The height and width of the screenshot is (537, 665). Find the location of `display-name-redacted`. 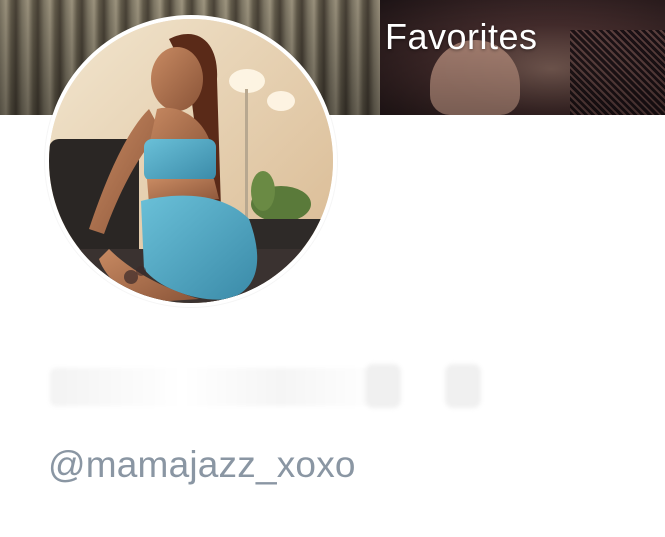

display-name-redacted is located at coordinates (215, 387).